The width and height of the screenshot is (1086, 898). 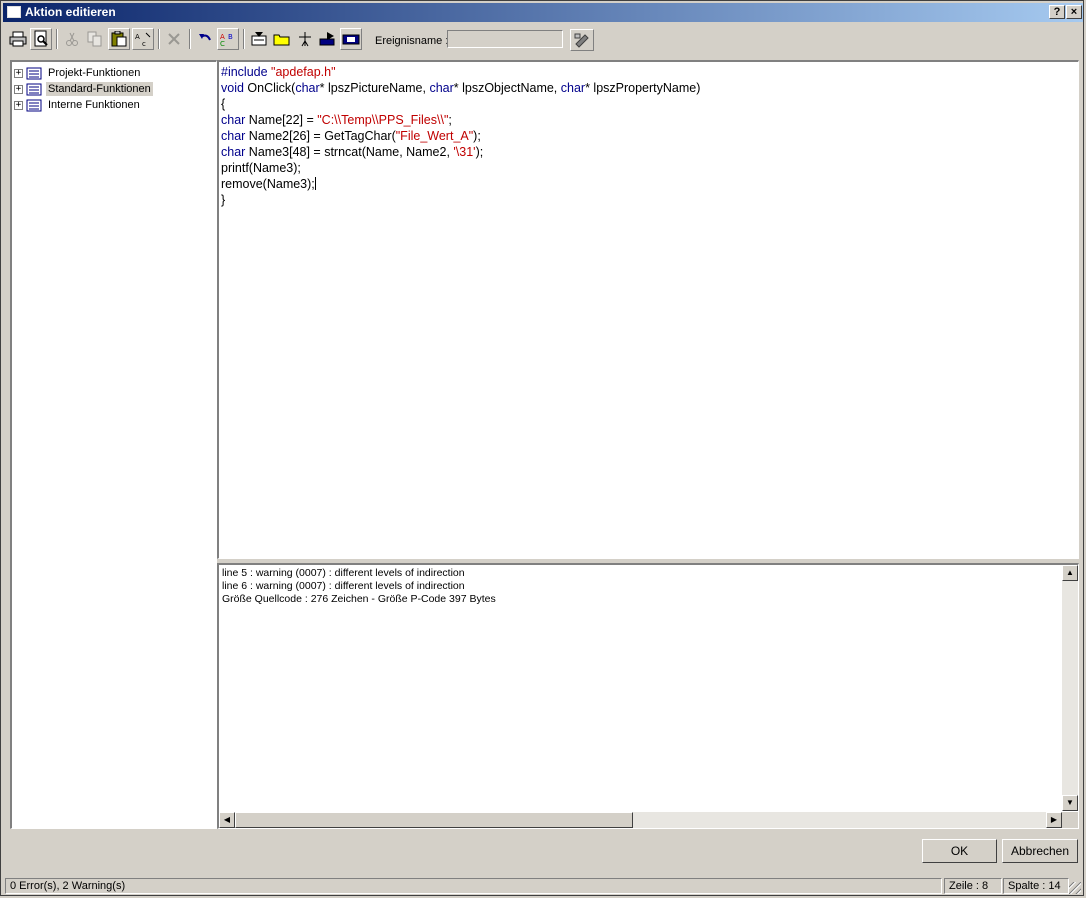 What do you see at coordinates (222, 43) in the screenshot?
I see `svg-text: C` at bounding box center [222, 43].